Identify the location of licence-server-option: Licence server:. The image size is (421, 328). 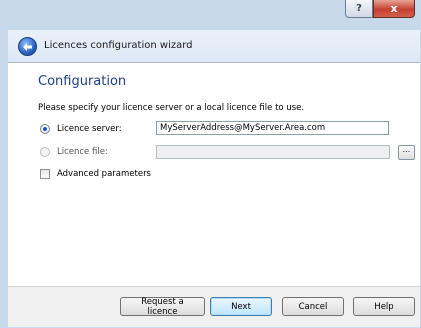
(81, 129).